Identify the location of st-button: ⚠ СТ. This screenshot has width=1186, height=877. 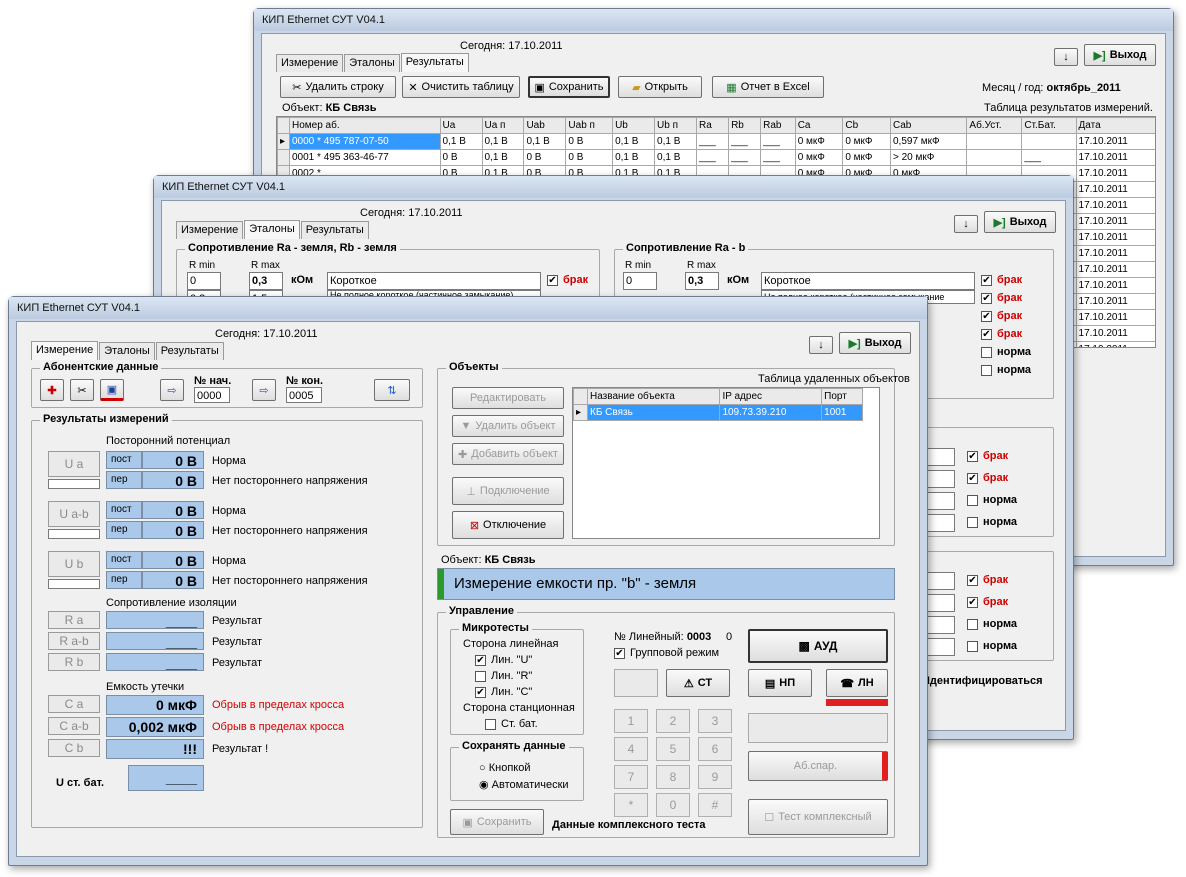
(698, 683).